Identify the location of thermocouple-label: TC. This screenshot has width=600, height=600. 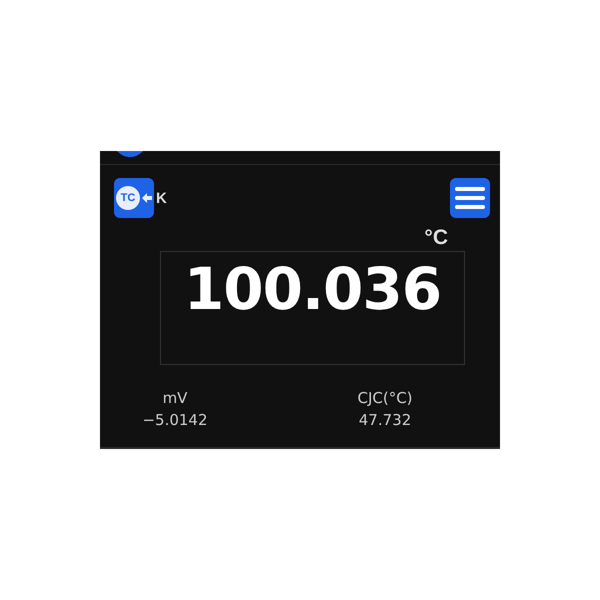
(128, 198).